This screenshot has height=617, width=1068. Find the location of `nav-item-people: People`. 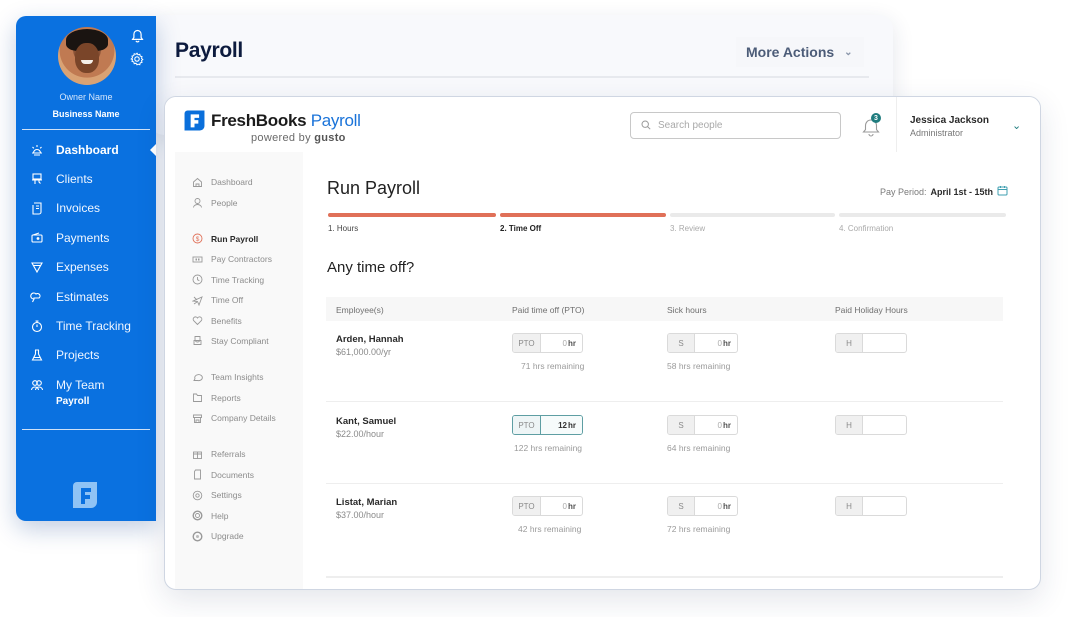

nav-item-people: People is located at coordinates (239, 202).